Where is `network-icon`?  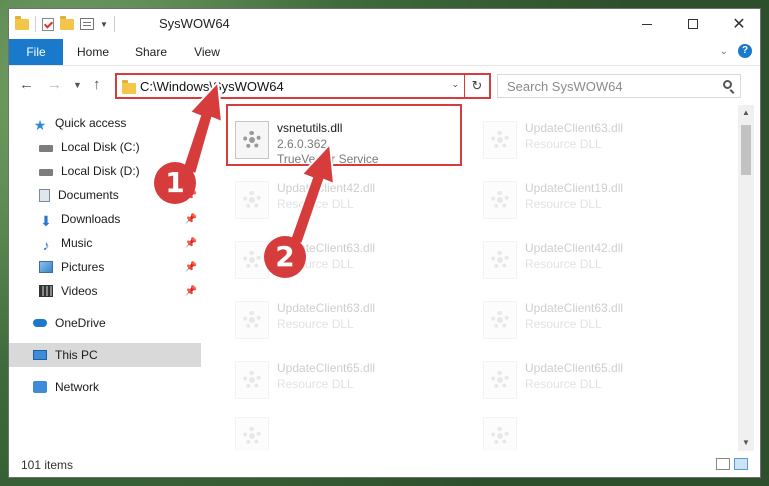
network-icon is located at coordinates (40, 387).